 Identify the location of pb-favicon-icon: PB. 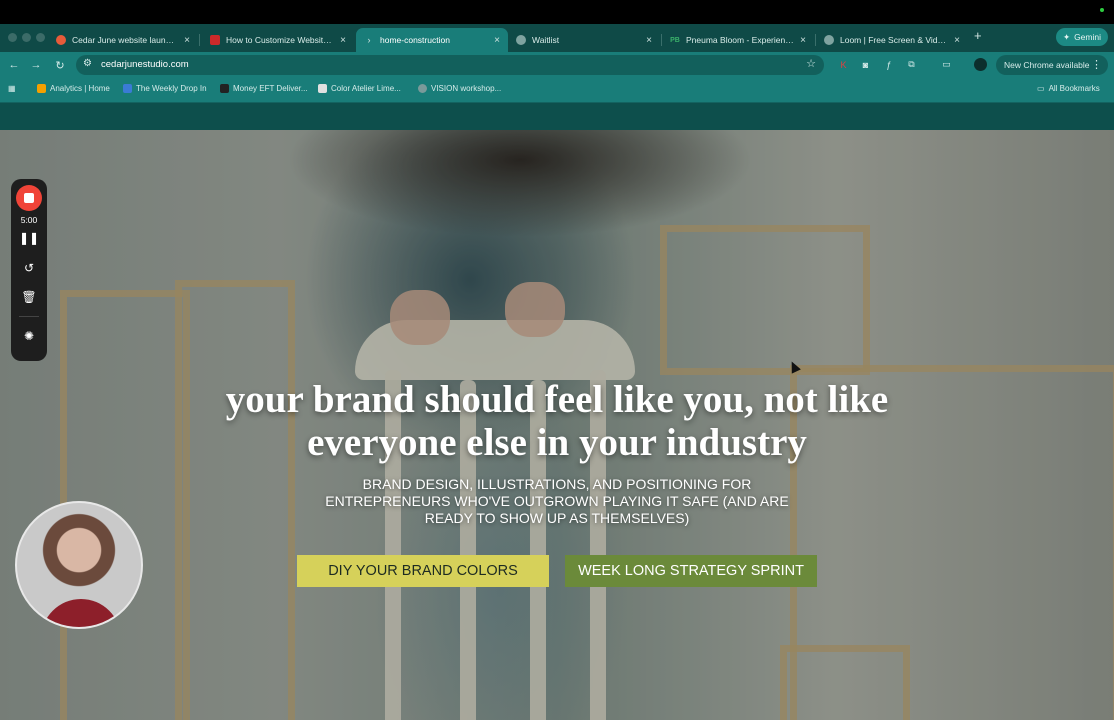
(675, 40).